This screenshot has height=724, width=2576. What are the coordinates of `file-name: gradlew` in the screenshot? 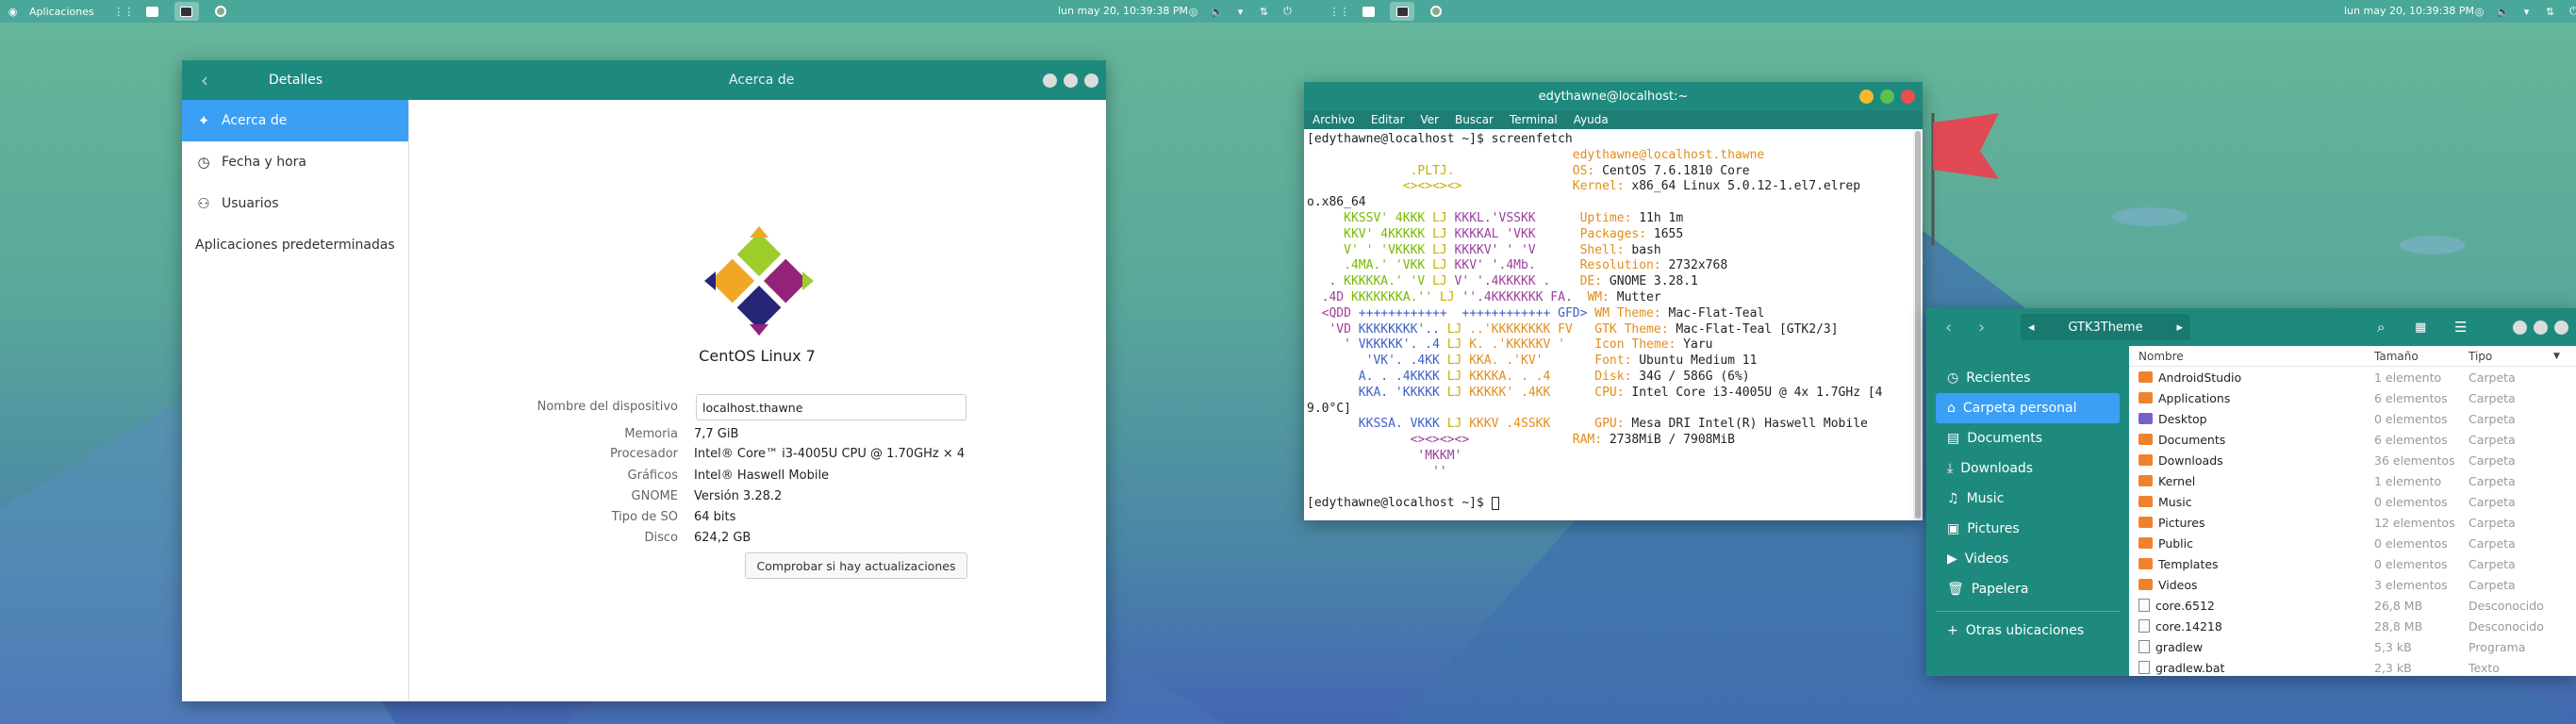 It's located at (2179, 646).